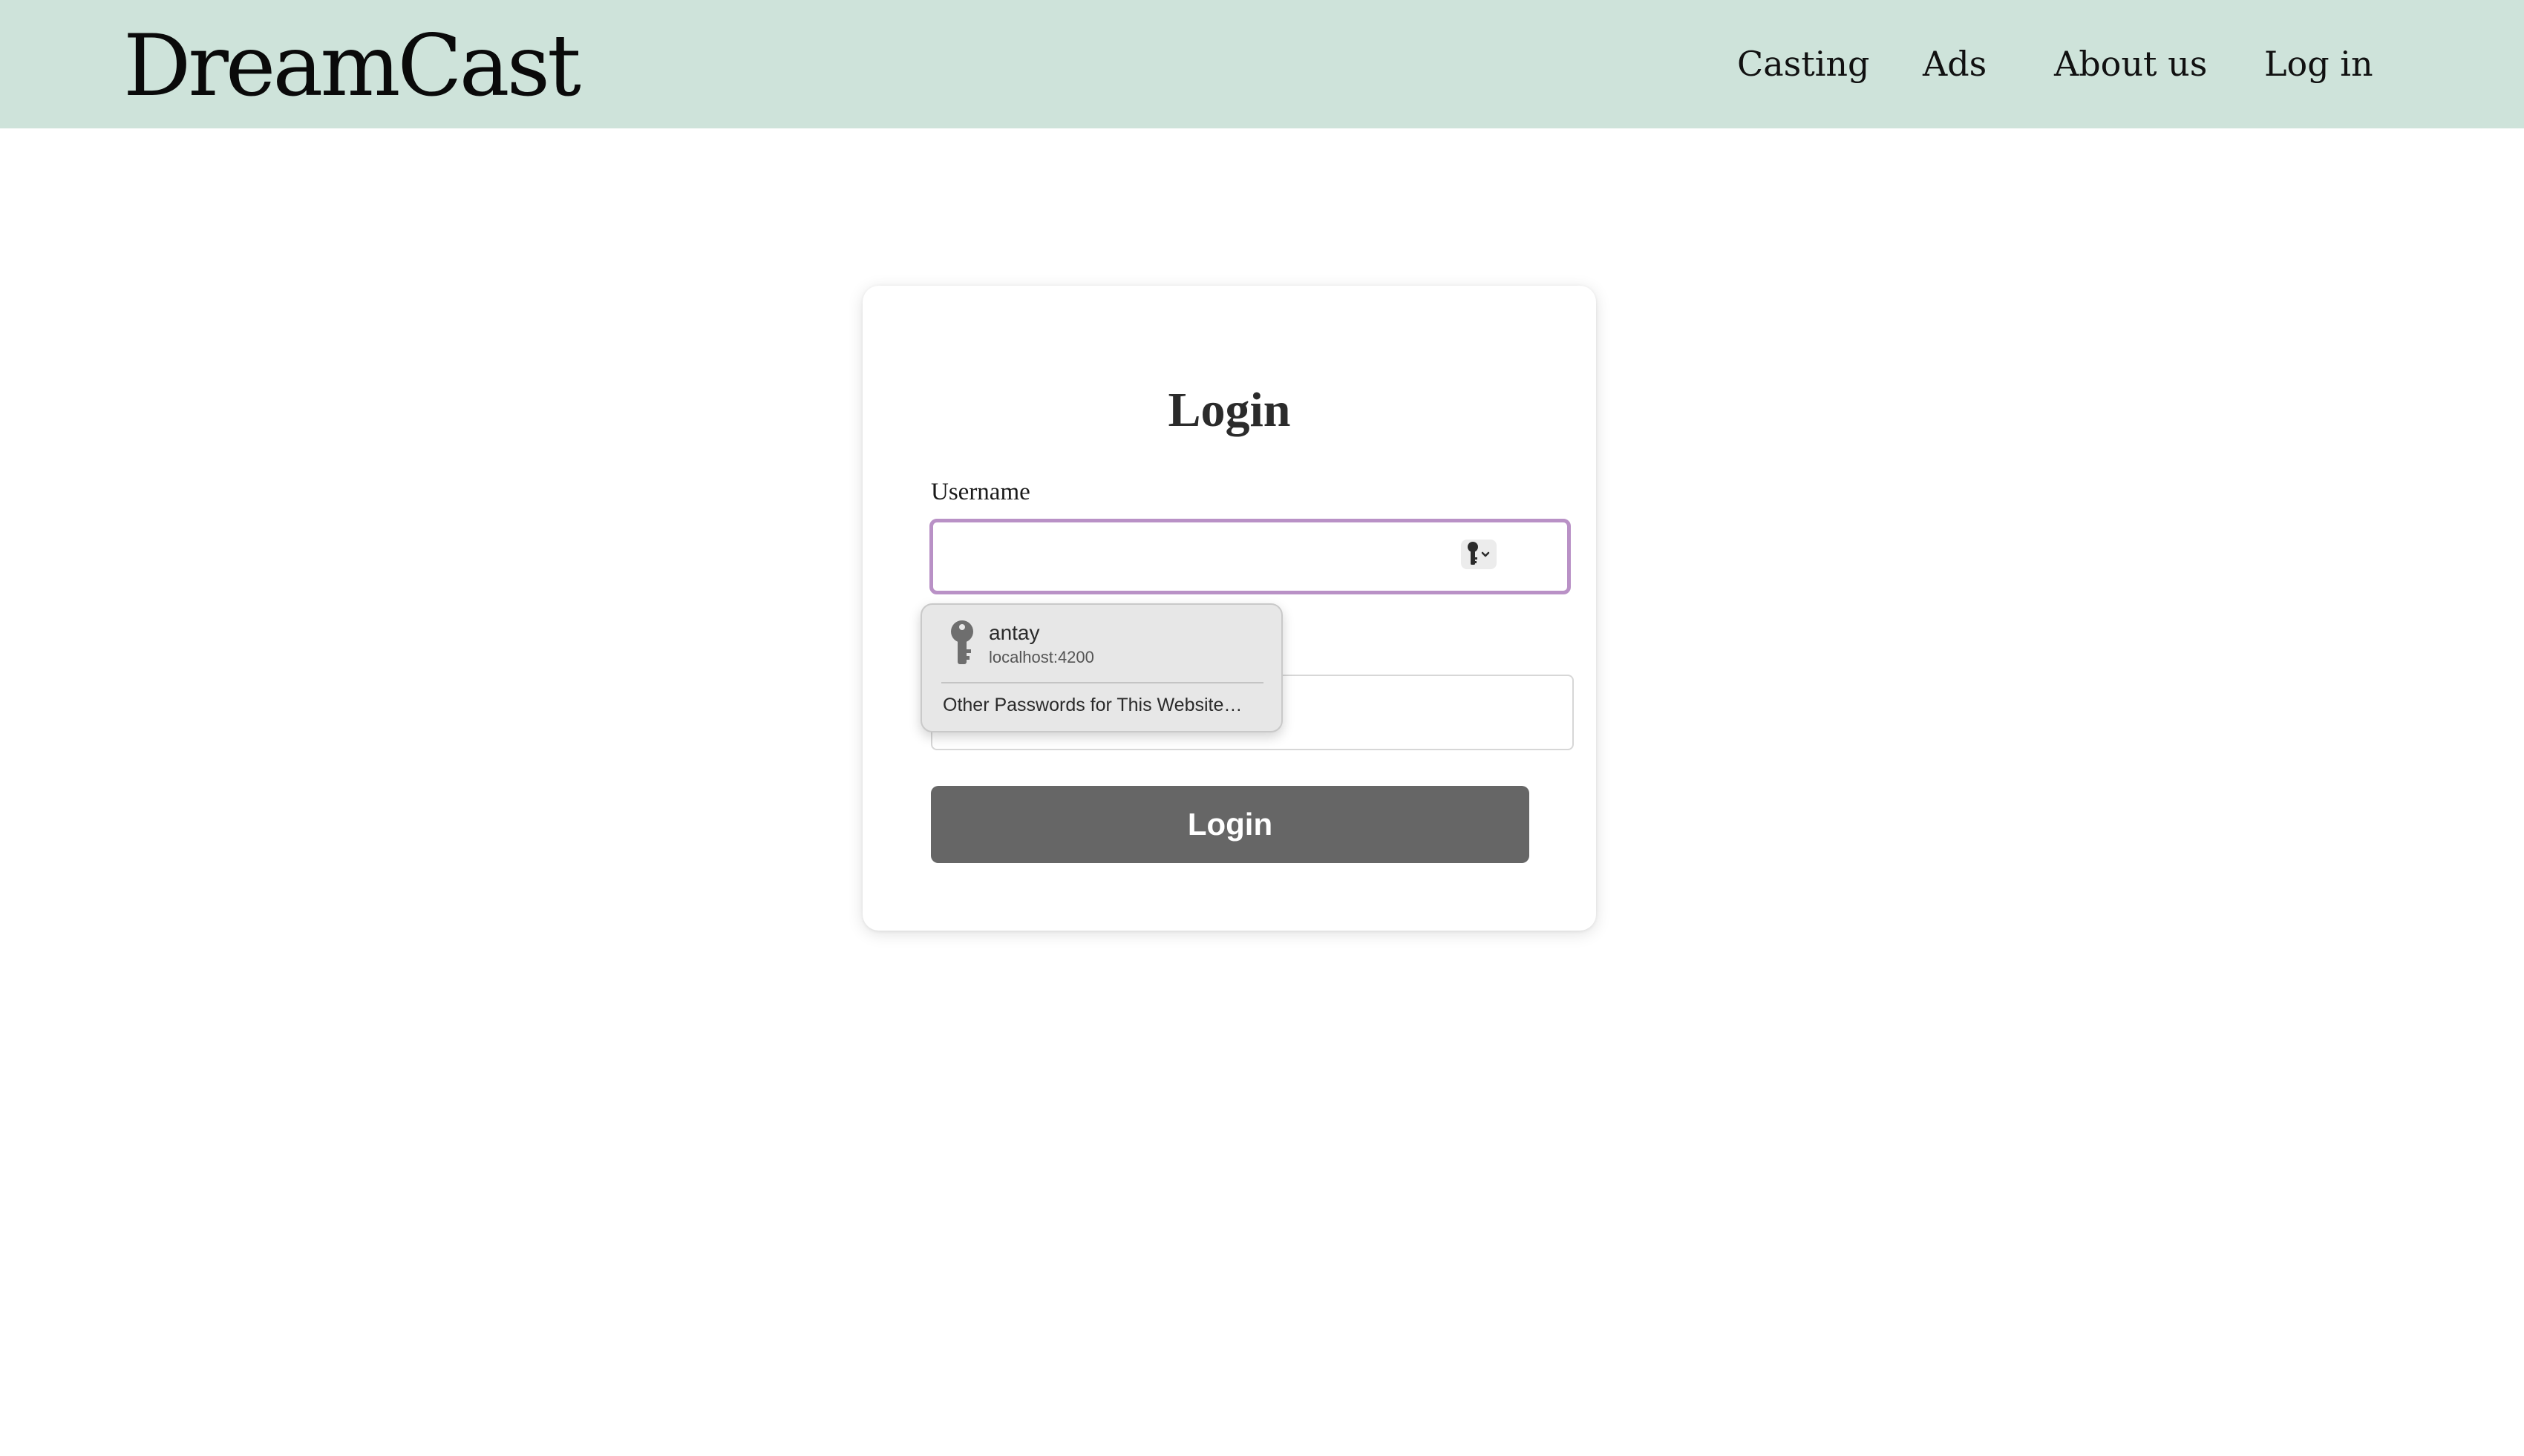 The width and height of the screenshot is (2524, 1456). Describe the element at coordinates (980, 492) in the screenshot. I see `username-label: Username` at that location.